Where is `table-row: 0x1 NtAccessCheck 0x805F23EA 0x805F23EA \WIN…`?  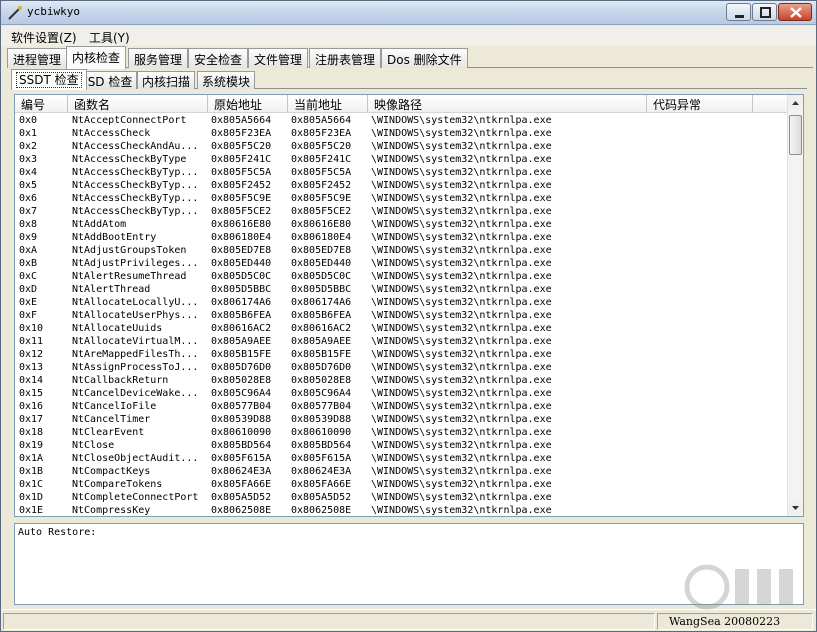
table-row: 0x1 NtAccessCheck 0x805F23EA 0x805F23EA \WIN… is located at coordinates (401, 133).